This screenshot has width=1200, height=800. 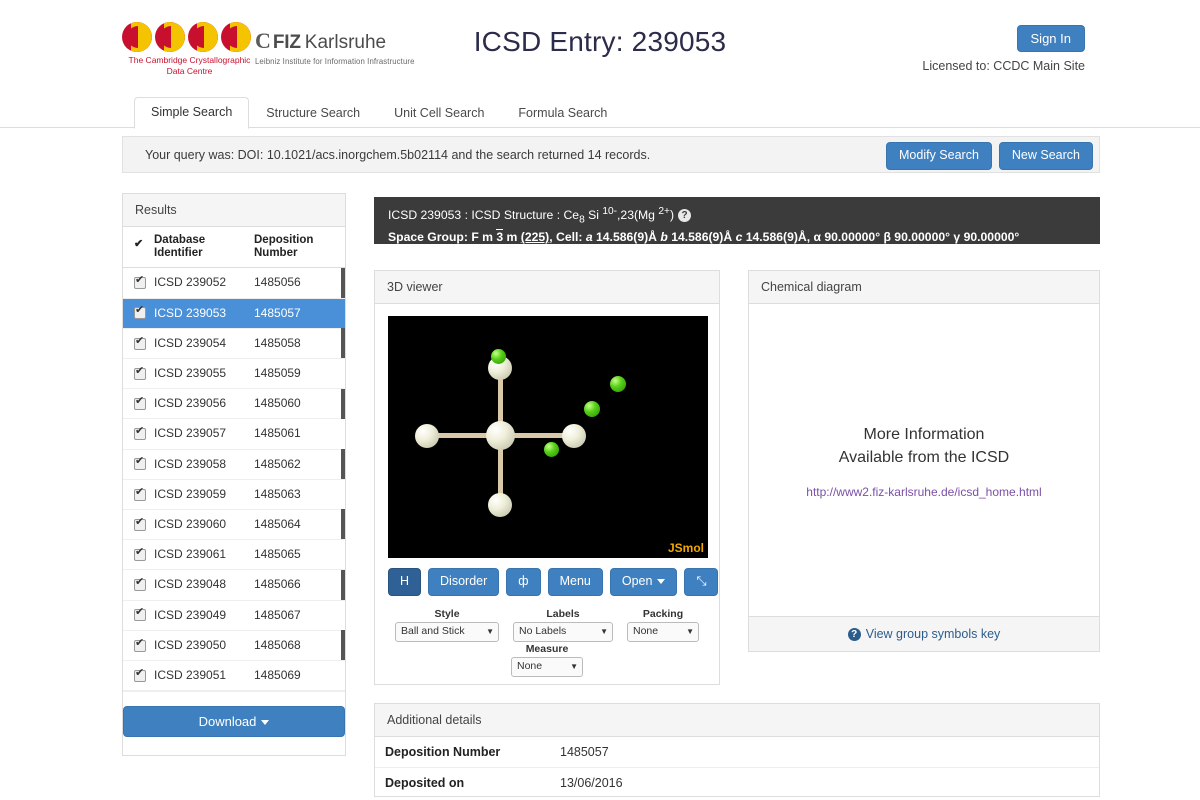 I want to click on query-actions: Modify Search New Search, so click(x=989, y=156).